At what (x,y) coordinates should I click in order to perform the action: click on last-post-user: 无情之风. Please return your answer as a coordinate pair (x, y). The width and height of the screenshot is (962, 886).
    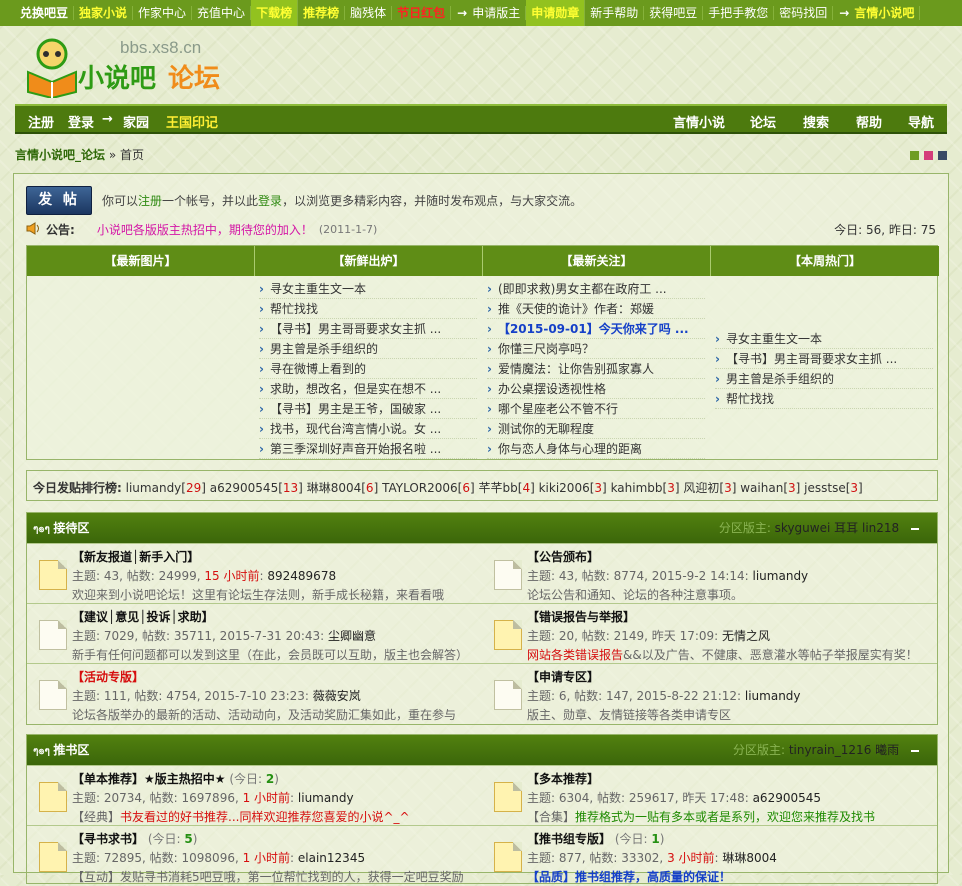
    Looking at the image, I should click on (746, 636).